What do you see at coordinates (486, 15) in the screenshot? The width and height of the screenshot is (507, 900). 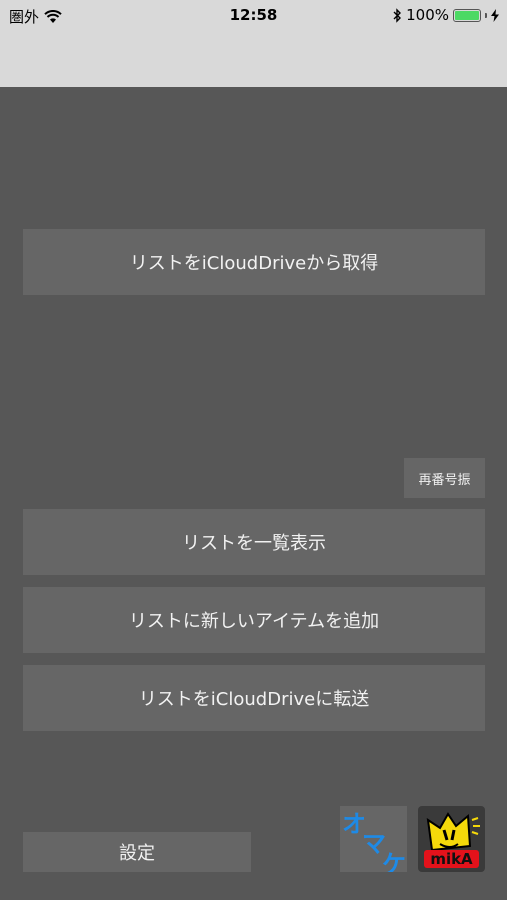 I see `battery-cap` at bounding box center [486, 15].